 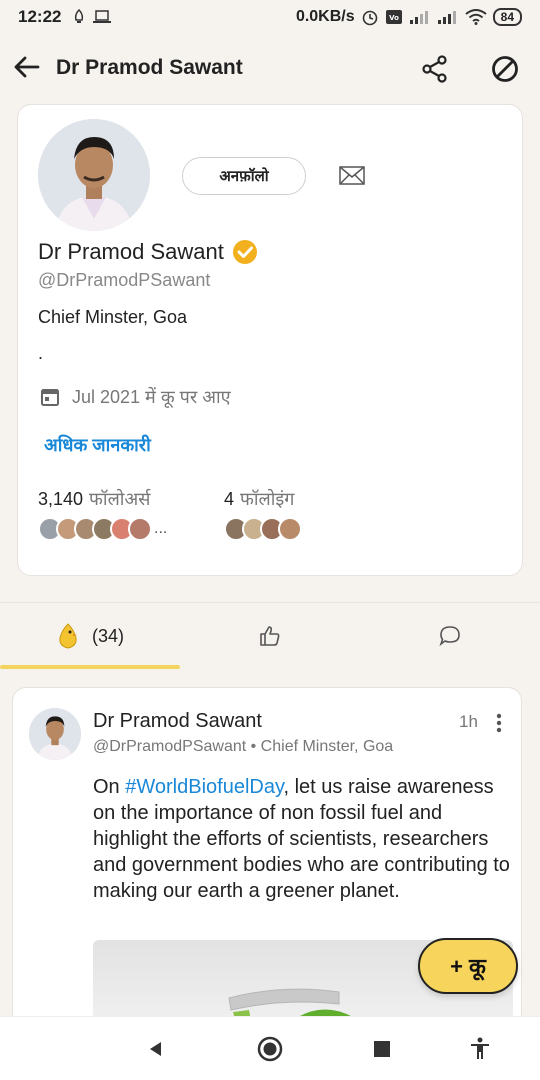 What do you see at coordinates (244, 252) in the screenshot?
I see `verified-badge-icon` at bounding box center [244, 252].